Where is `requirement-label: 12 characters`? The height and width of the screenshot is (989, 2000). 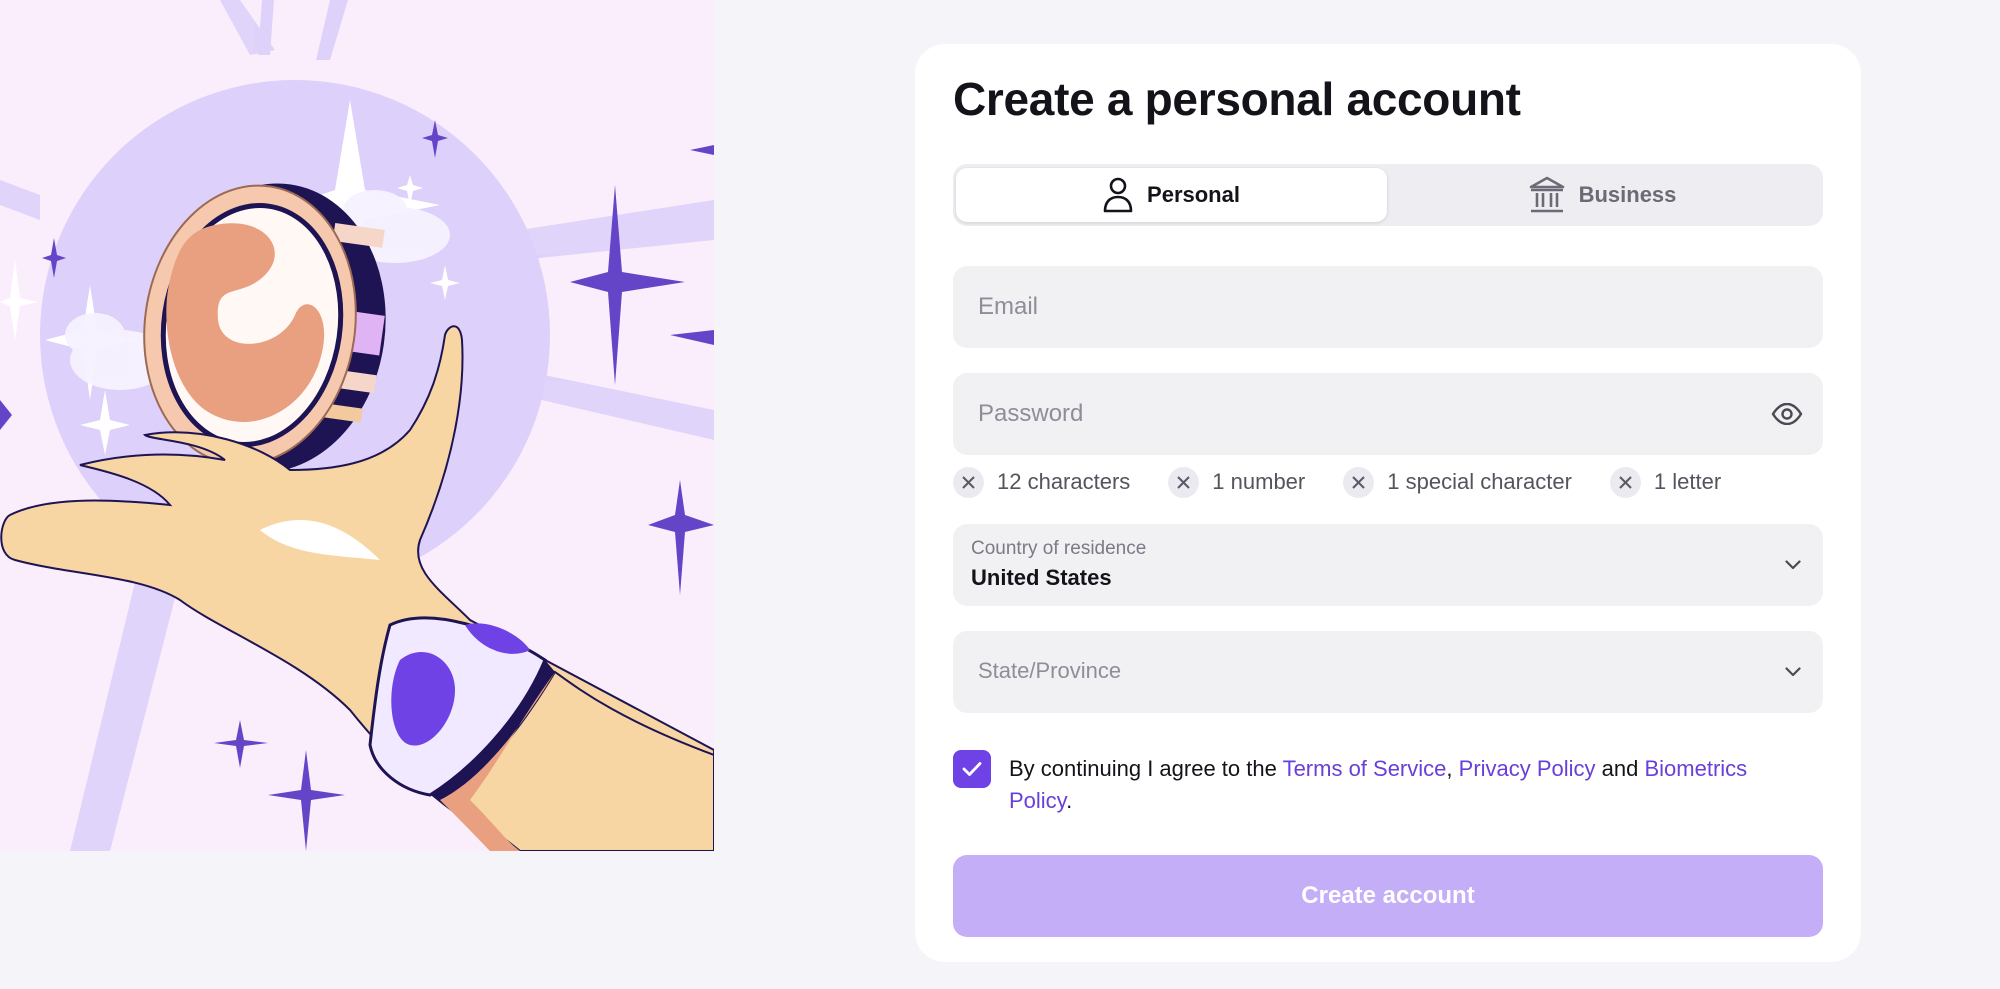
requirement-label: 12 characters is located at coordinates (1064, 481).